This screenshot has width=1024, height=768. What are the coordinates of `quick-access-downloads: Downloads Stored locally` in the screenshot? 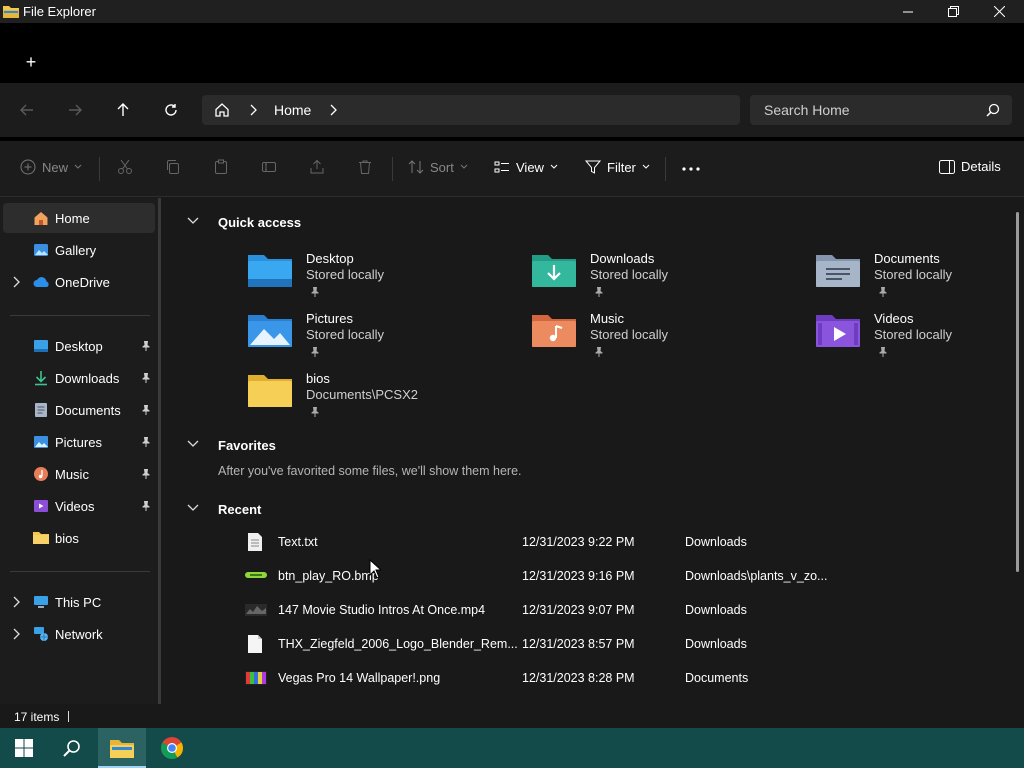 It's located at (667, 279).